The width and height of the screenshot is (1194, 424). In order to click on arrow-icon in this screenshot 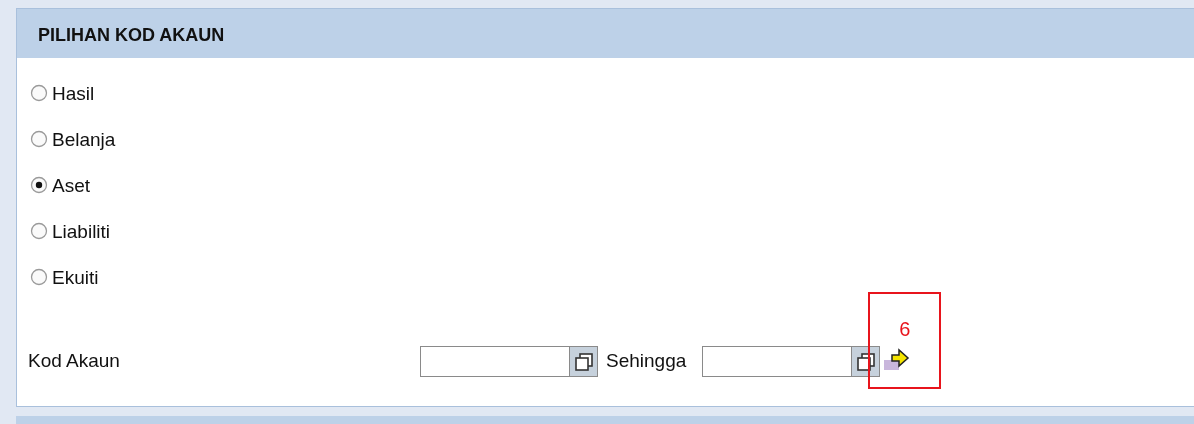, I will do `click(897, 359)`.